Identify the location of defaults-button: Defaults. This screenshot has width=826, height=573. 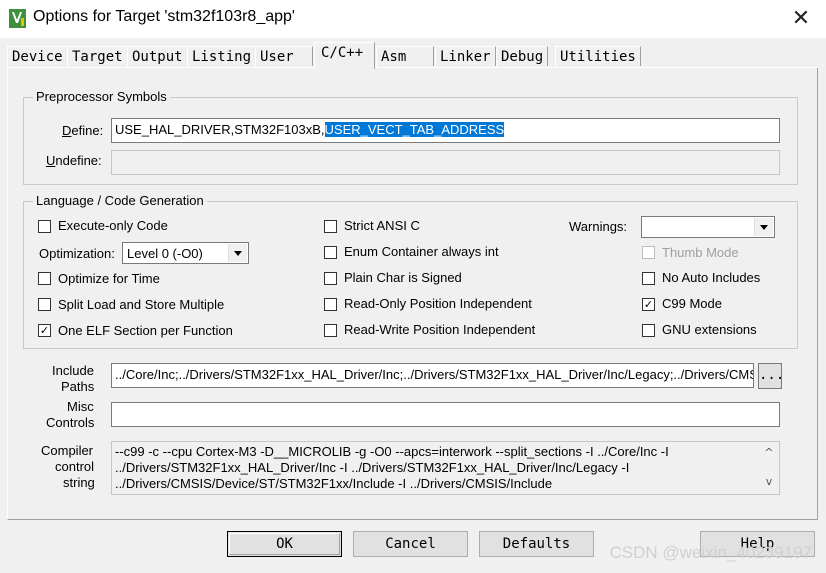
(536, 544).